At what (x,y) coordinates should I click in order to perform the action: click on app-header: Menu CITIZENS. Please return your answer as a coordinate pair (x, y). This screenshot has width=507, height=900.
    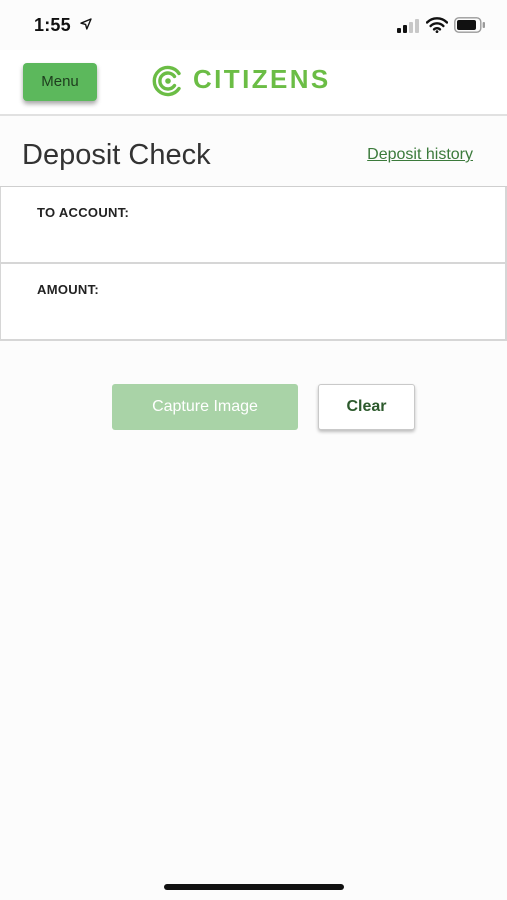
    Looking at the image, I should click on (253, 83).